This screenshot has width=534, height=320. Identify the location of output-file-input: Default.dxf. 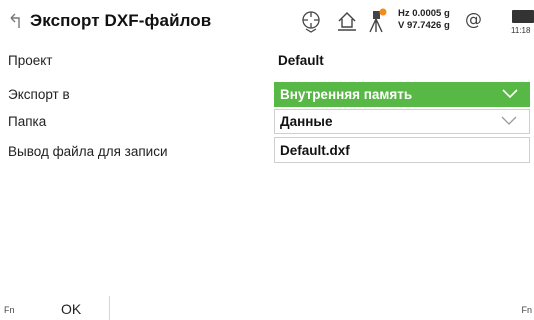
(402, 150).